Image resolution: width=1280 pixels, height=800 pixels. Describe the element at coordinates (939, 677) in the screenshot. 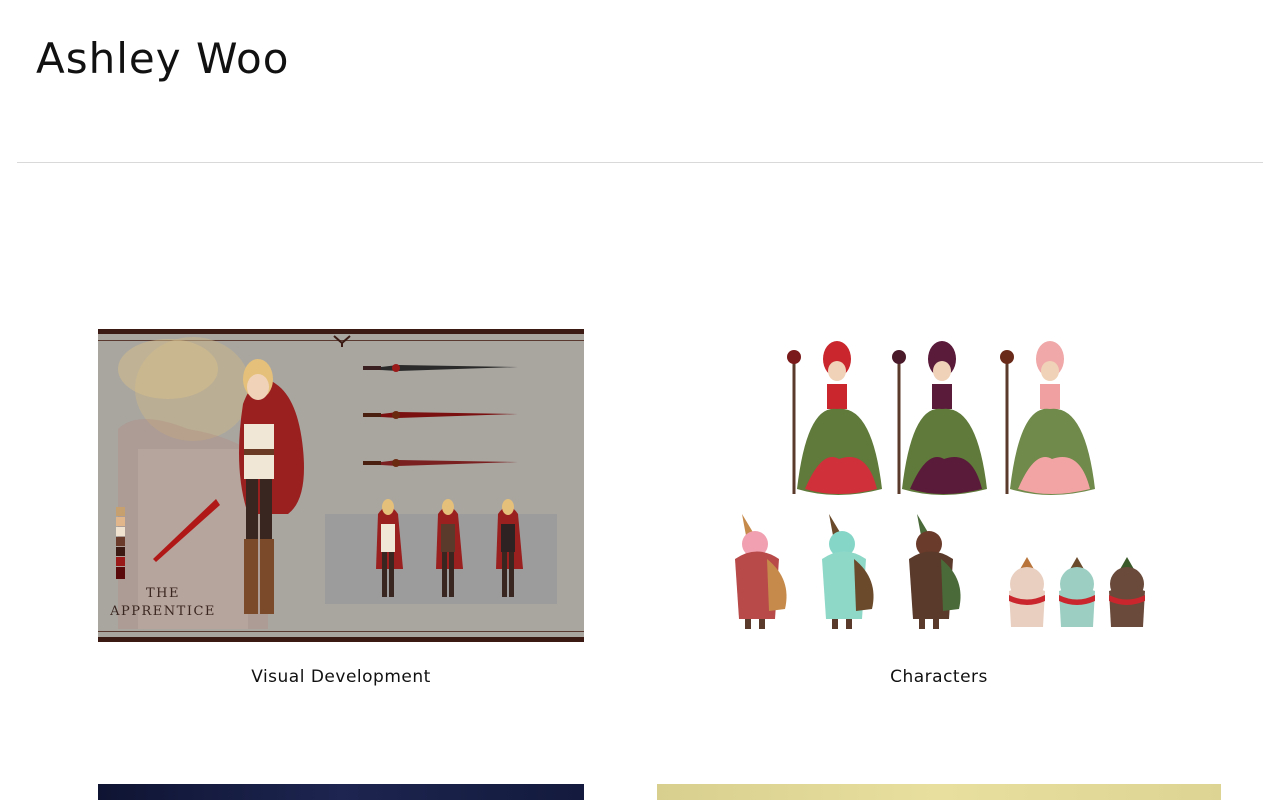

I see `gallery-tile-caption: Characters` at that location.